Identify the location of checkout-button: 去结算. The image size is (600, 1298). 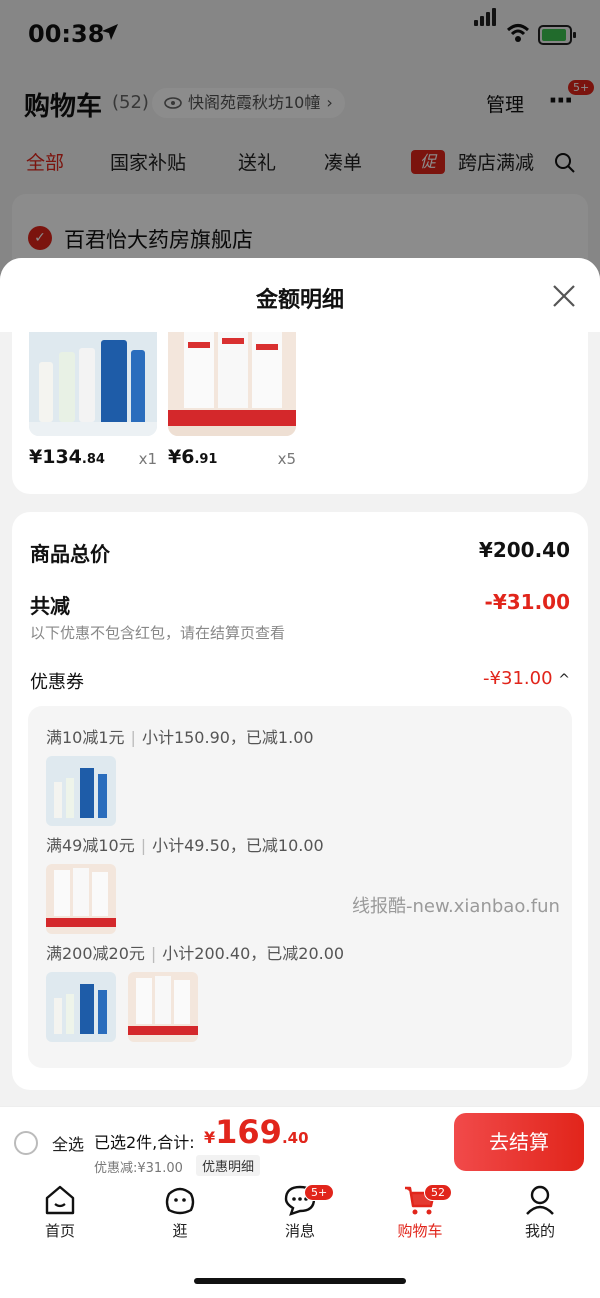
(519, 1142).